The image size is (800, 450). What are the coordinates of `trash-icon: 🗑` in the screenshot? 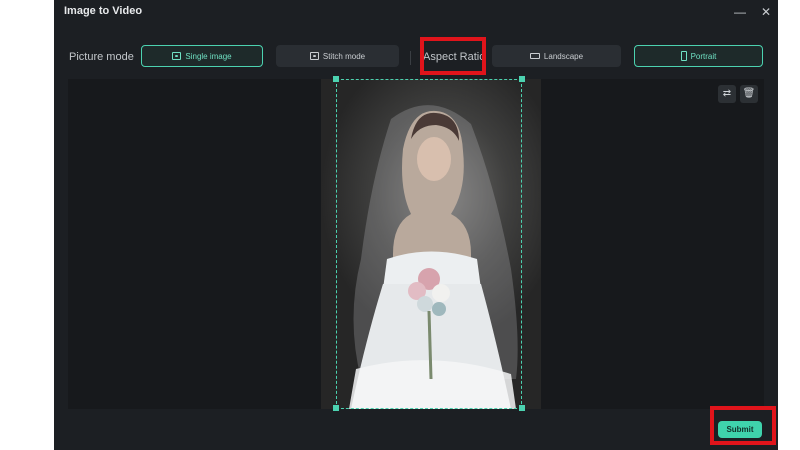 It's located at (749, 94).